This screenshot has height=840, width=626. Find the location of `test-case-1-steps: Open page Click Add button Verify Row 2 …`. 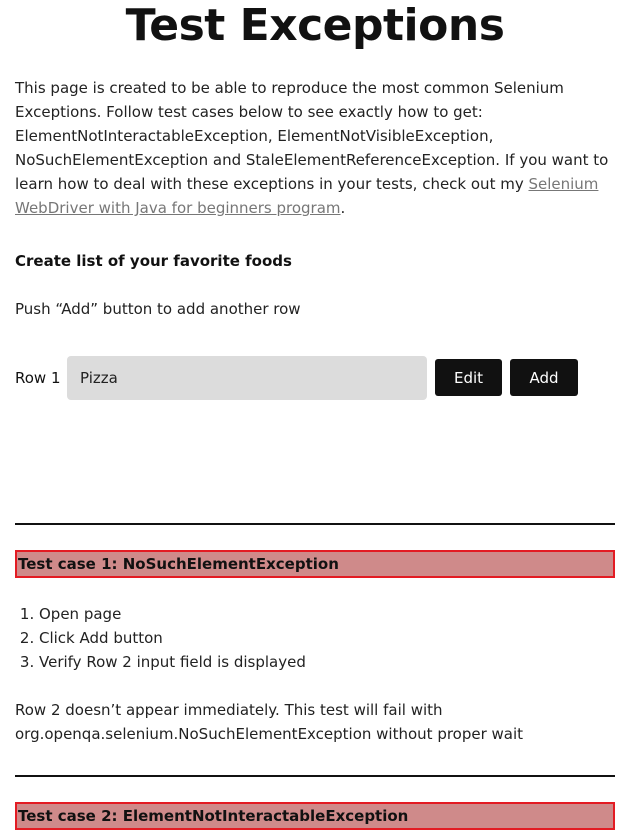

test-case-1-steps: Open page Click Add button Verify Row 2 … is located at coordinates (160, 638).